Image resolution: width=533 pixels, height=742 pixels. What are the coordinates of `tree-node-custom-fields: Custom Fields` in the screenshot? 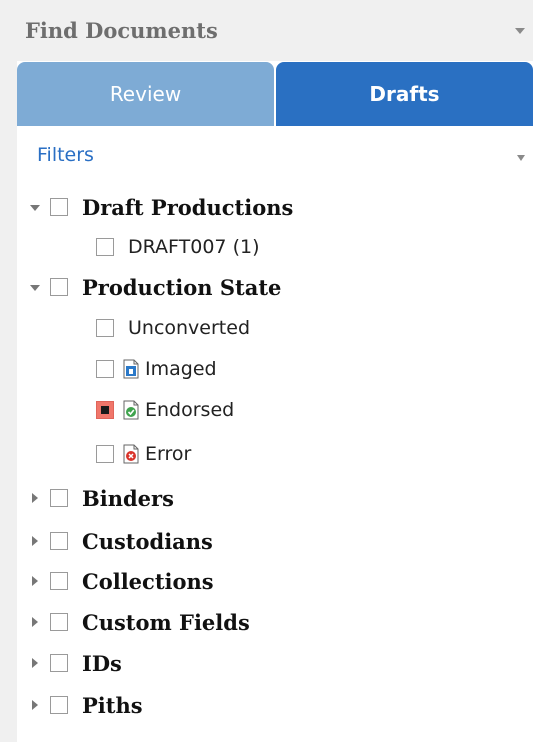 It's located at (139, 622).